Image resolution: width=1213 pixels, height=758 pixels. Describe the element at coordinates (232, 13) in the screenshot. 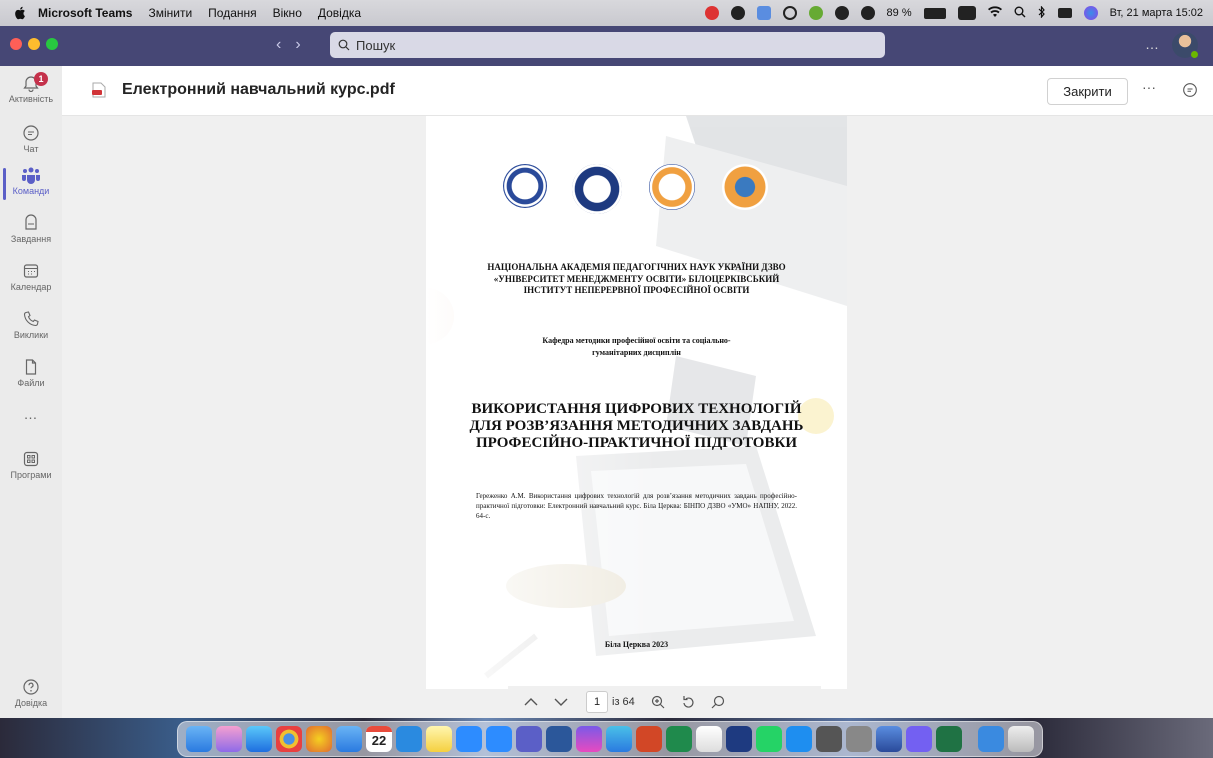

I see `menu-item-view: Подання` at that location.